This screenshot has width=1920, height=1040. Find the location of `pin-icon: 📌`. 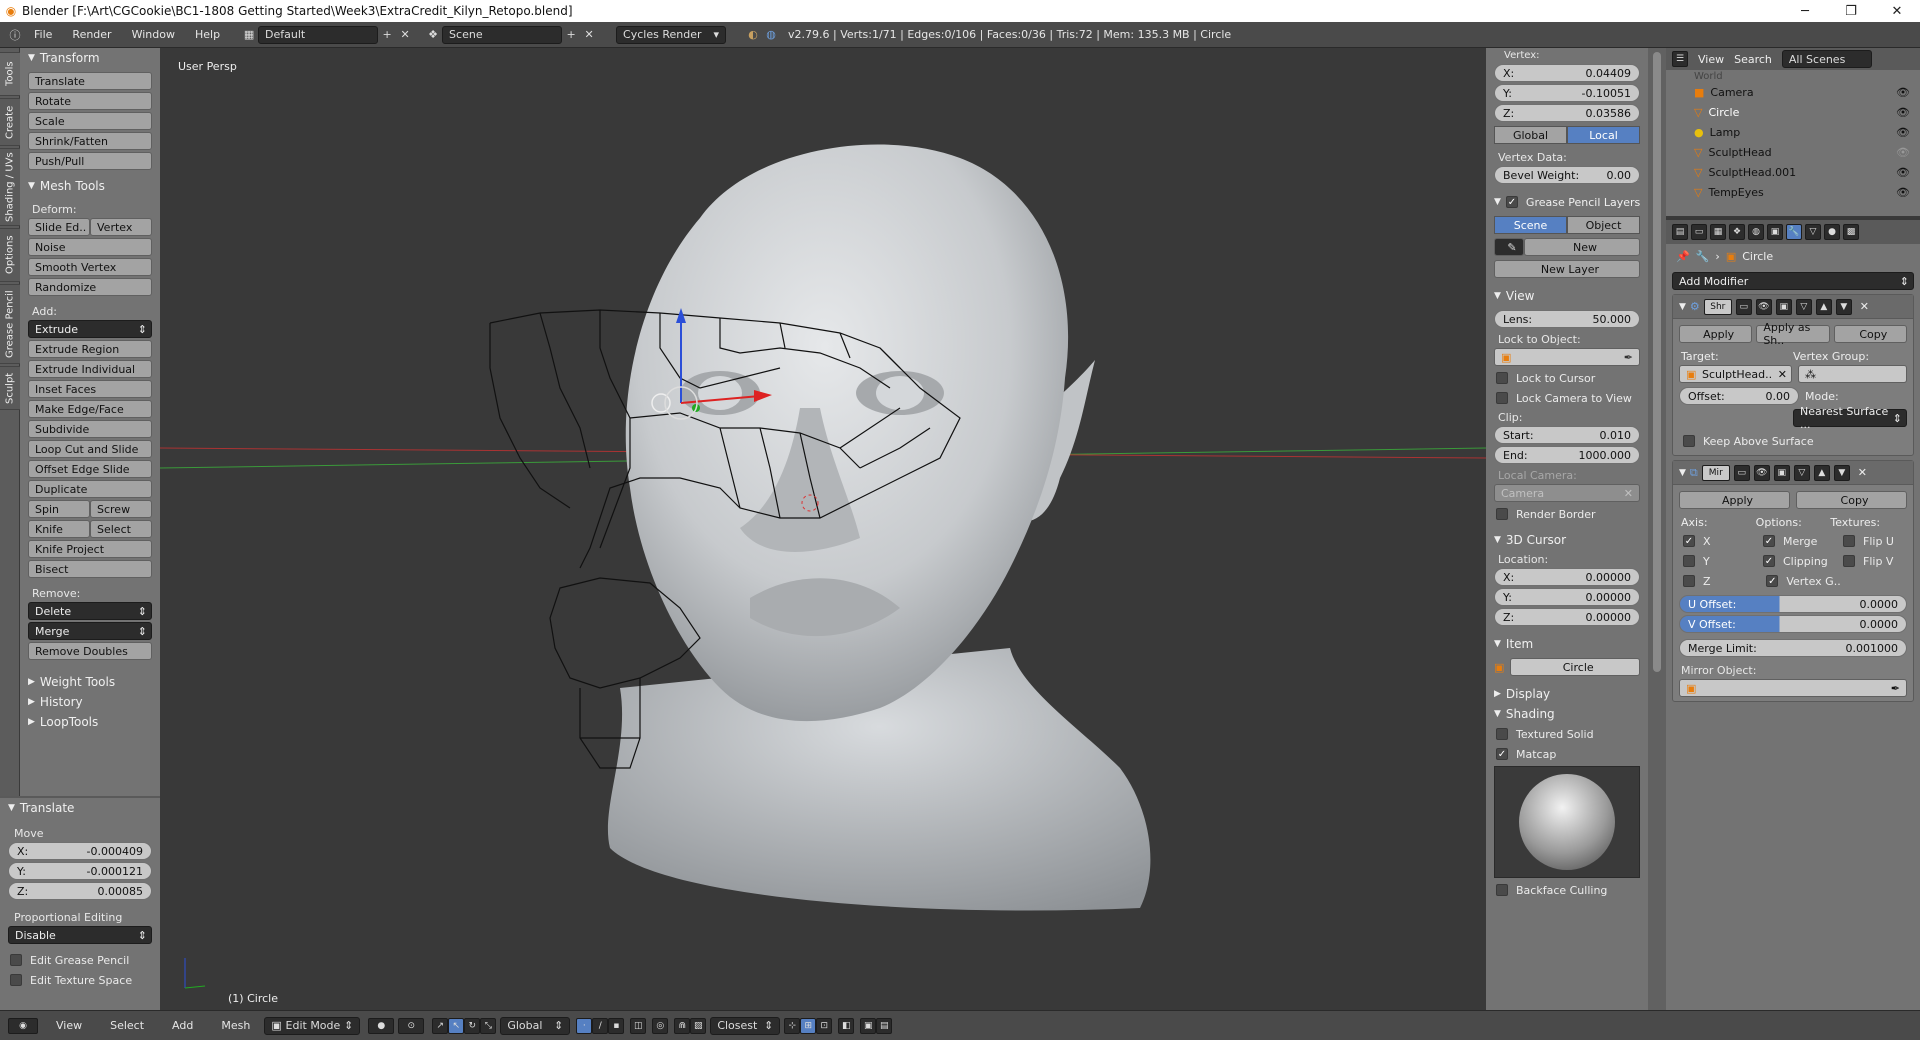

pin-icon: 📌 is located at coordinates (1683, 256).